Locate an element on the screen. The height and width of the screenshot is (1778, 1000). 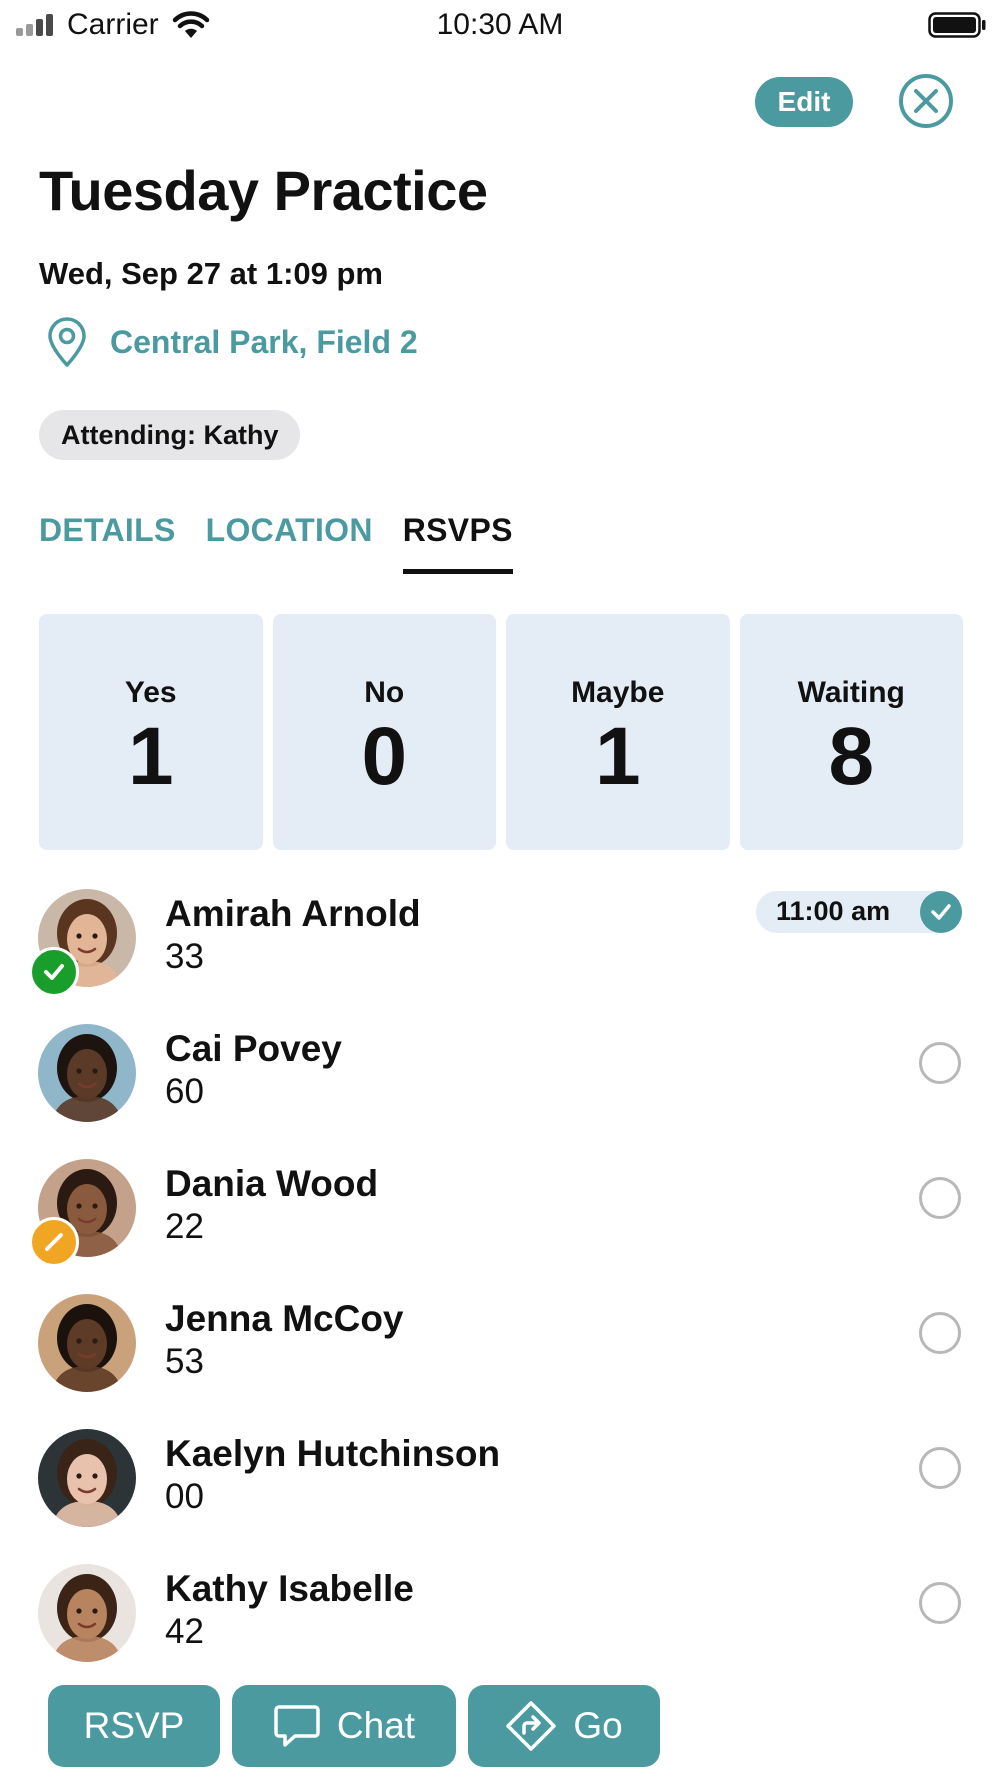
summary-label: No is located at coordinates (384, 692).